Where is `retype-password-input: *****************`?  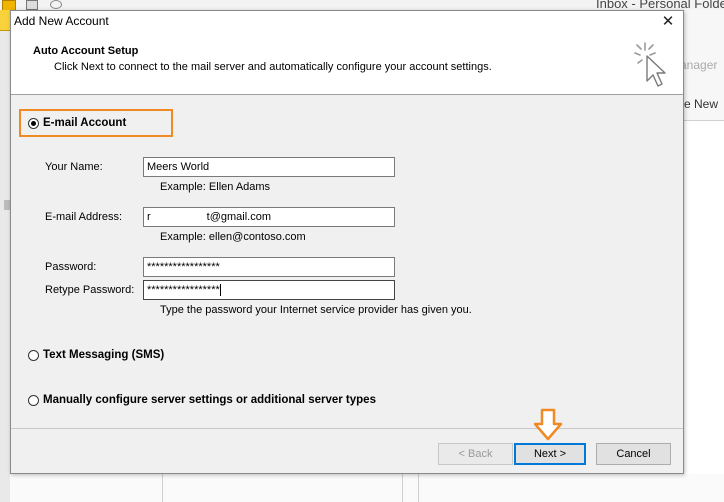
retype-password-input: ***************** is located at coordinates (269, 290).